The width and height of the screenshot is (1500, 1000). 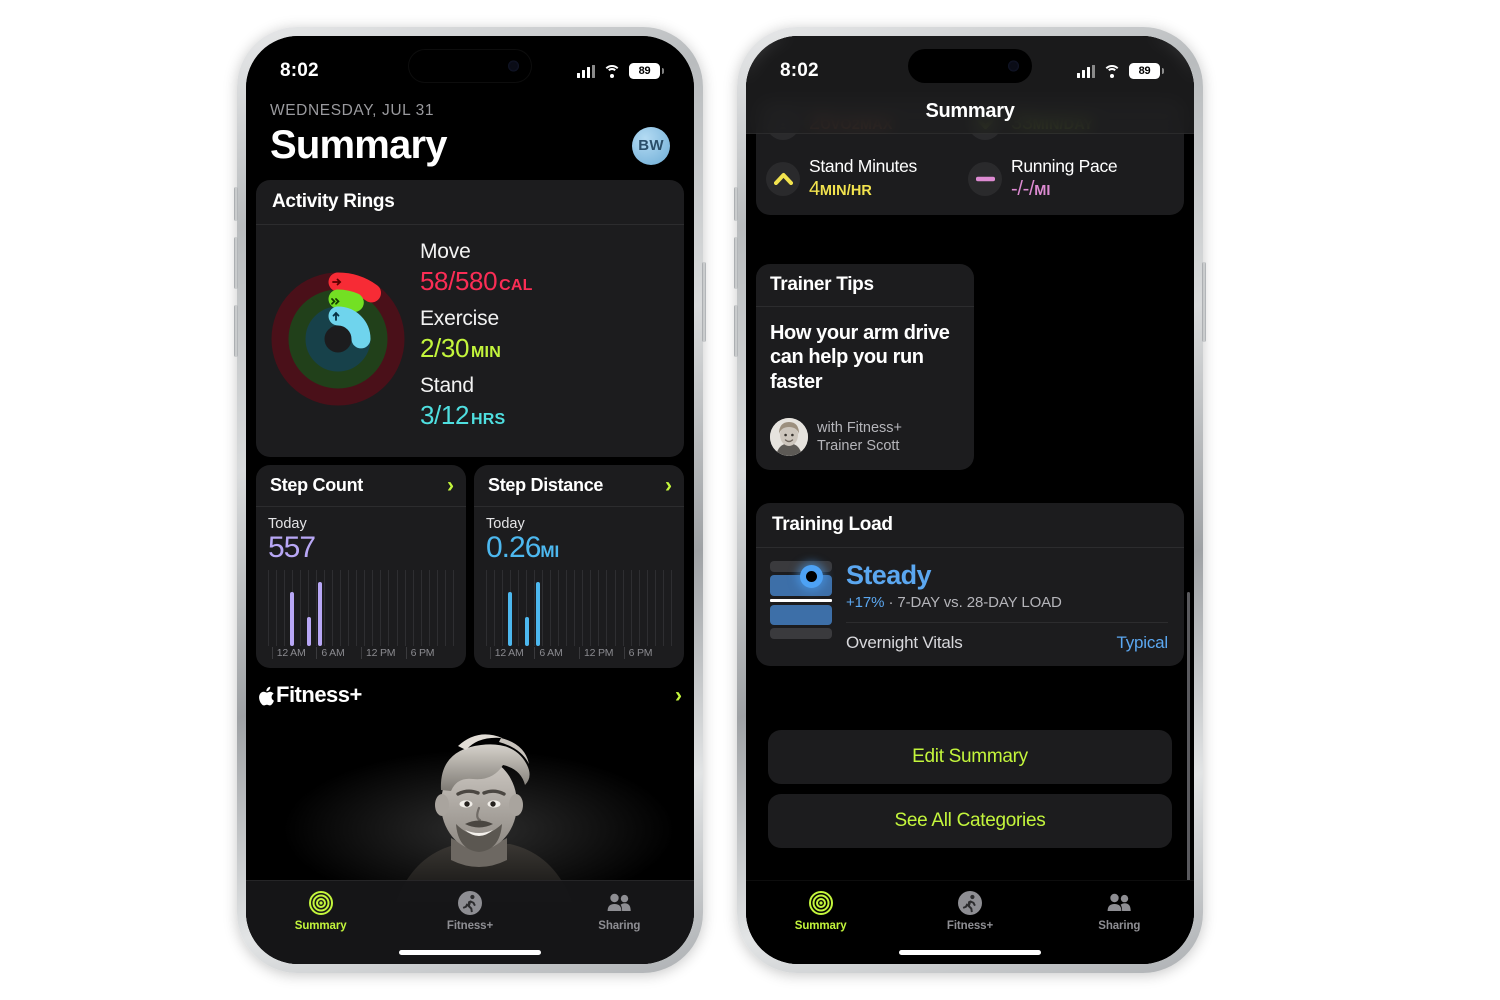 What do you see at coordinates (319, 695) in the screenshot?
I see `fitness-plus-label: Fitness+` at bounding box center [319, 695].